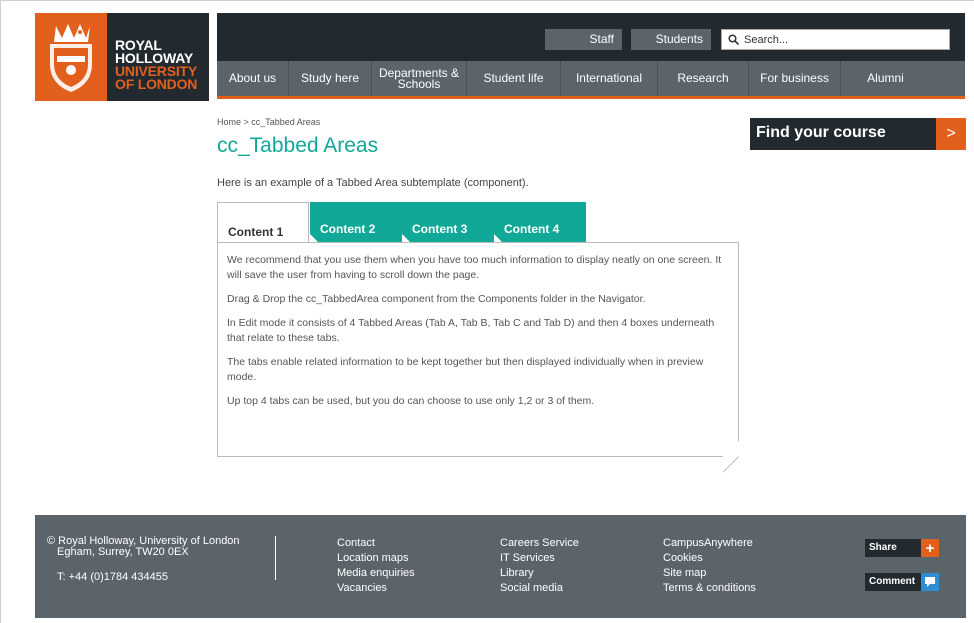 The image size is (974, 623). I want to click on share-label: Share, so click(893, 548).